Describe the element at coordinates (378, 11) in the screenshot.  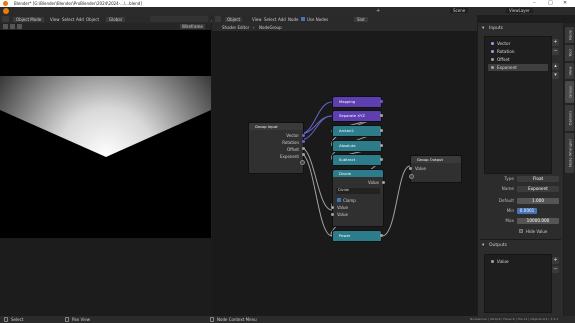
I see `add-workspace-icon: +` at that location.